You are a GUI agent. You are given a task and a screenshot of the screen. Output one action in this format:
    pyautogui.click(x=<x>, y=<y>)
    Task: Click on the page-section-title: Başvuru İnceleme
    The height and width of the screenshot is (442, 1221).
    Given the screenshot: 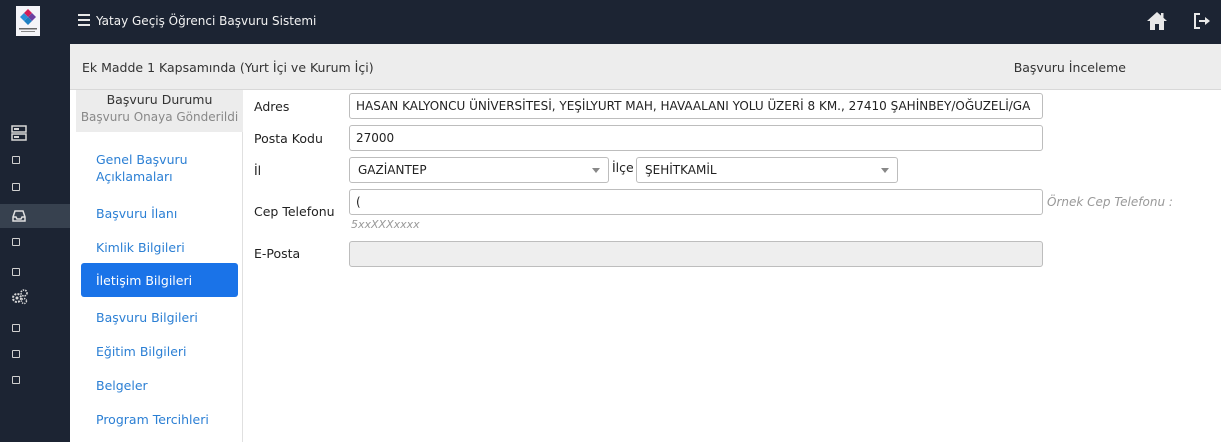 What is the action you would take?
    pyautogui.click(x=1069, y=67)
    